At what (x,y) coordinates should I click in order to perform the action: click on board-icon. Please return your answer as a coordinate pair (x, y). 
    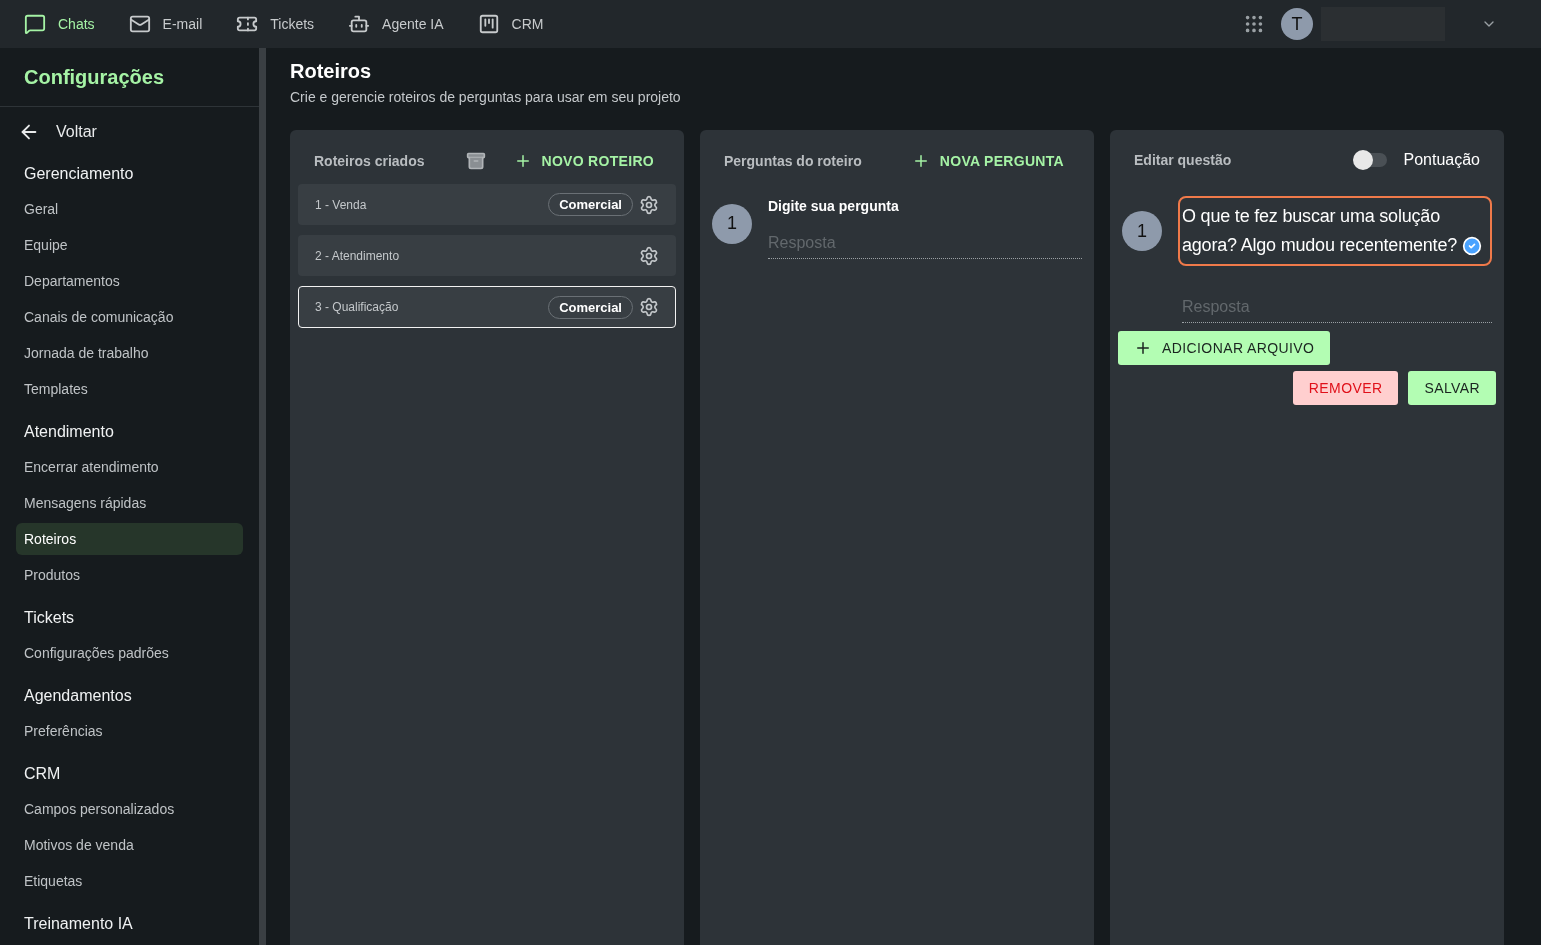
    Looking at the image, I should click on (488, 24).